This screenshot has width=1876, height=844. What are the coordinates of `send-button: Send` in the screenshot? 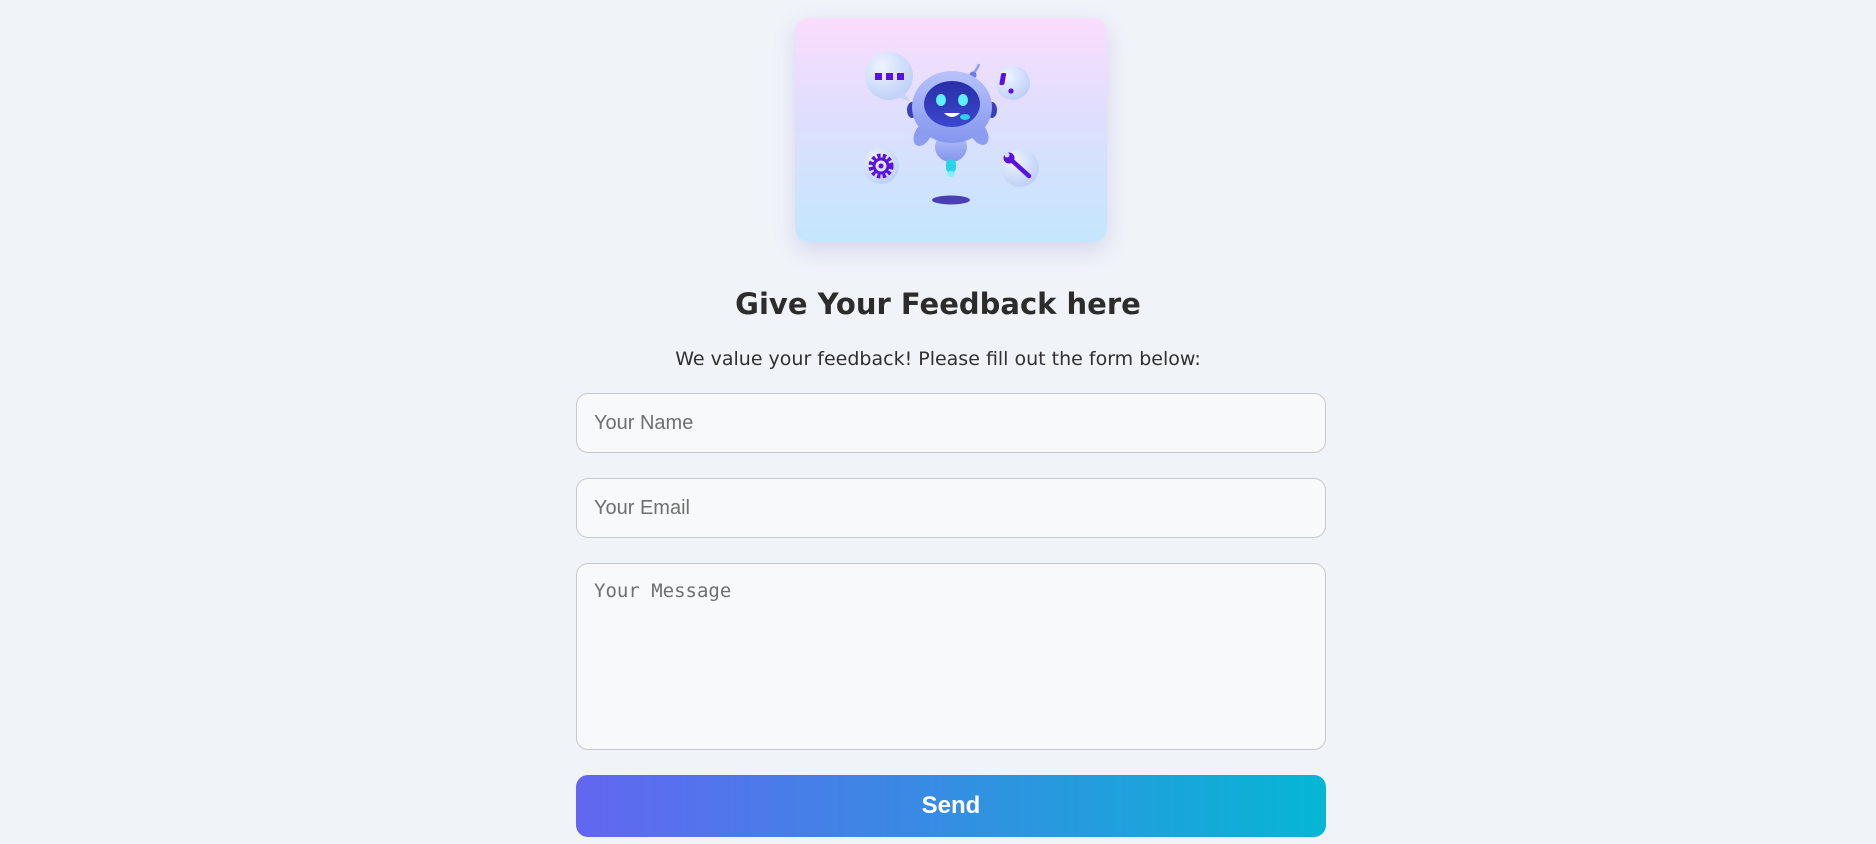 It's located at (951, 806).